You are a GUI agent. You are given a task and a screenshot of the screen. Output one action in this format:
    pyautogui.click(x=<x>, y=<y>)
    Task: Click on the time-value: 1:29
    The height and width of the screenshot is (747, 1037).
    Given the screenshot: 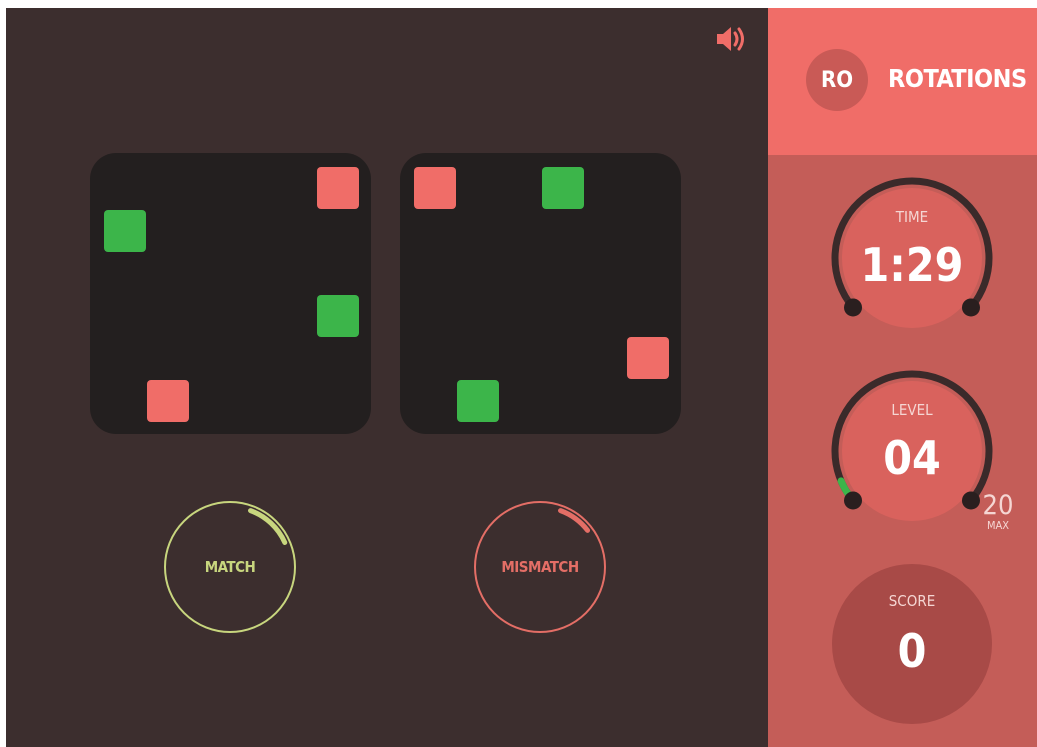 What is the action you would take?
    pyautogui.click(x=912, y=265)
    